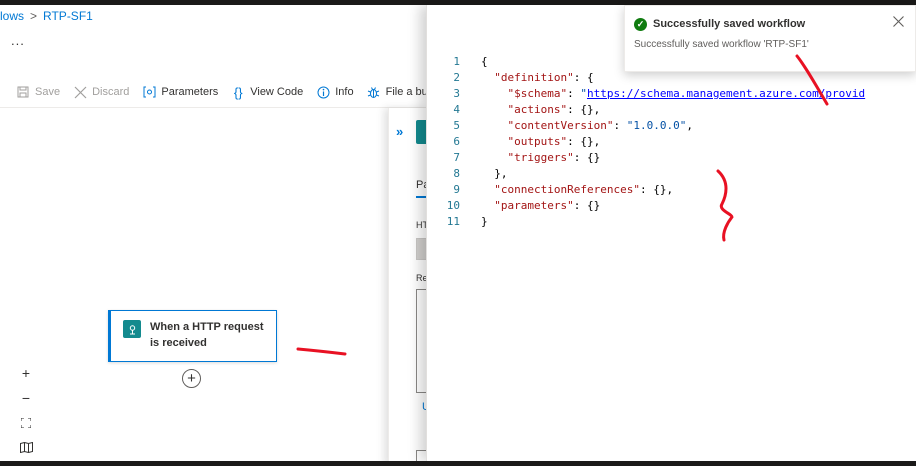 Image resolution: width=916 pixels, height=466 pixels. Describe the element at coordinates (132, 329) in the screenshot. I see `http-request-icon` at that location.